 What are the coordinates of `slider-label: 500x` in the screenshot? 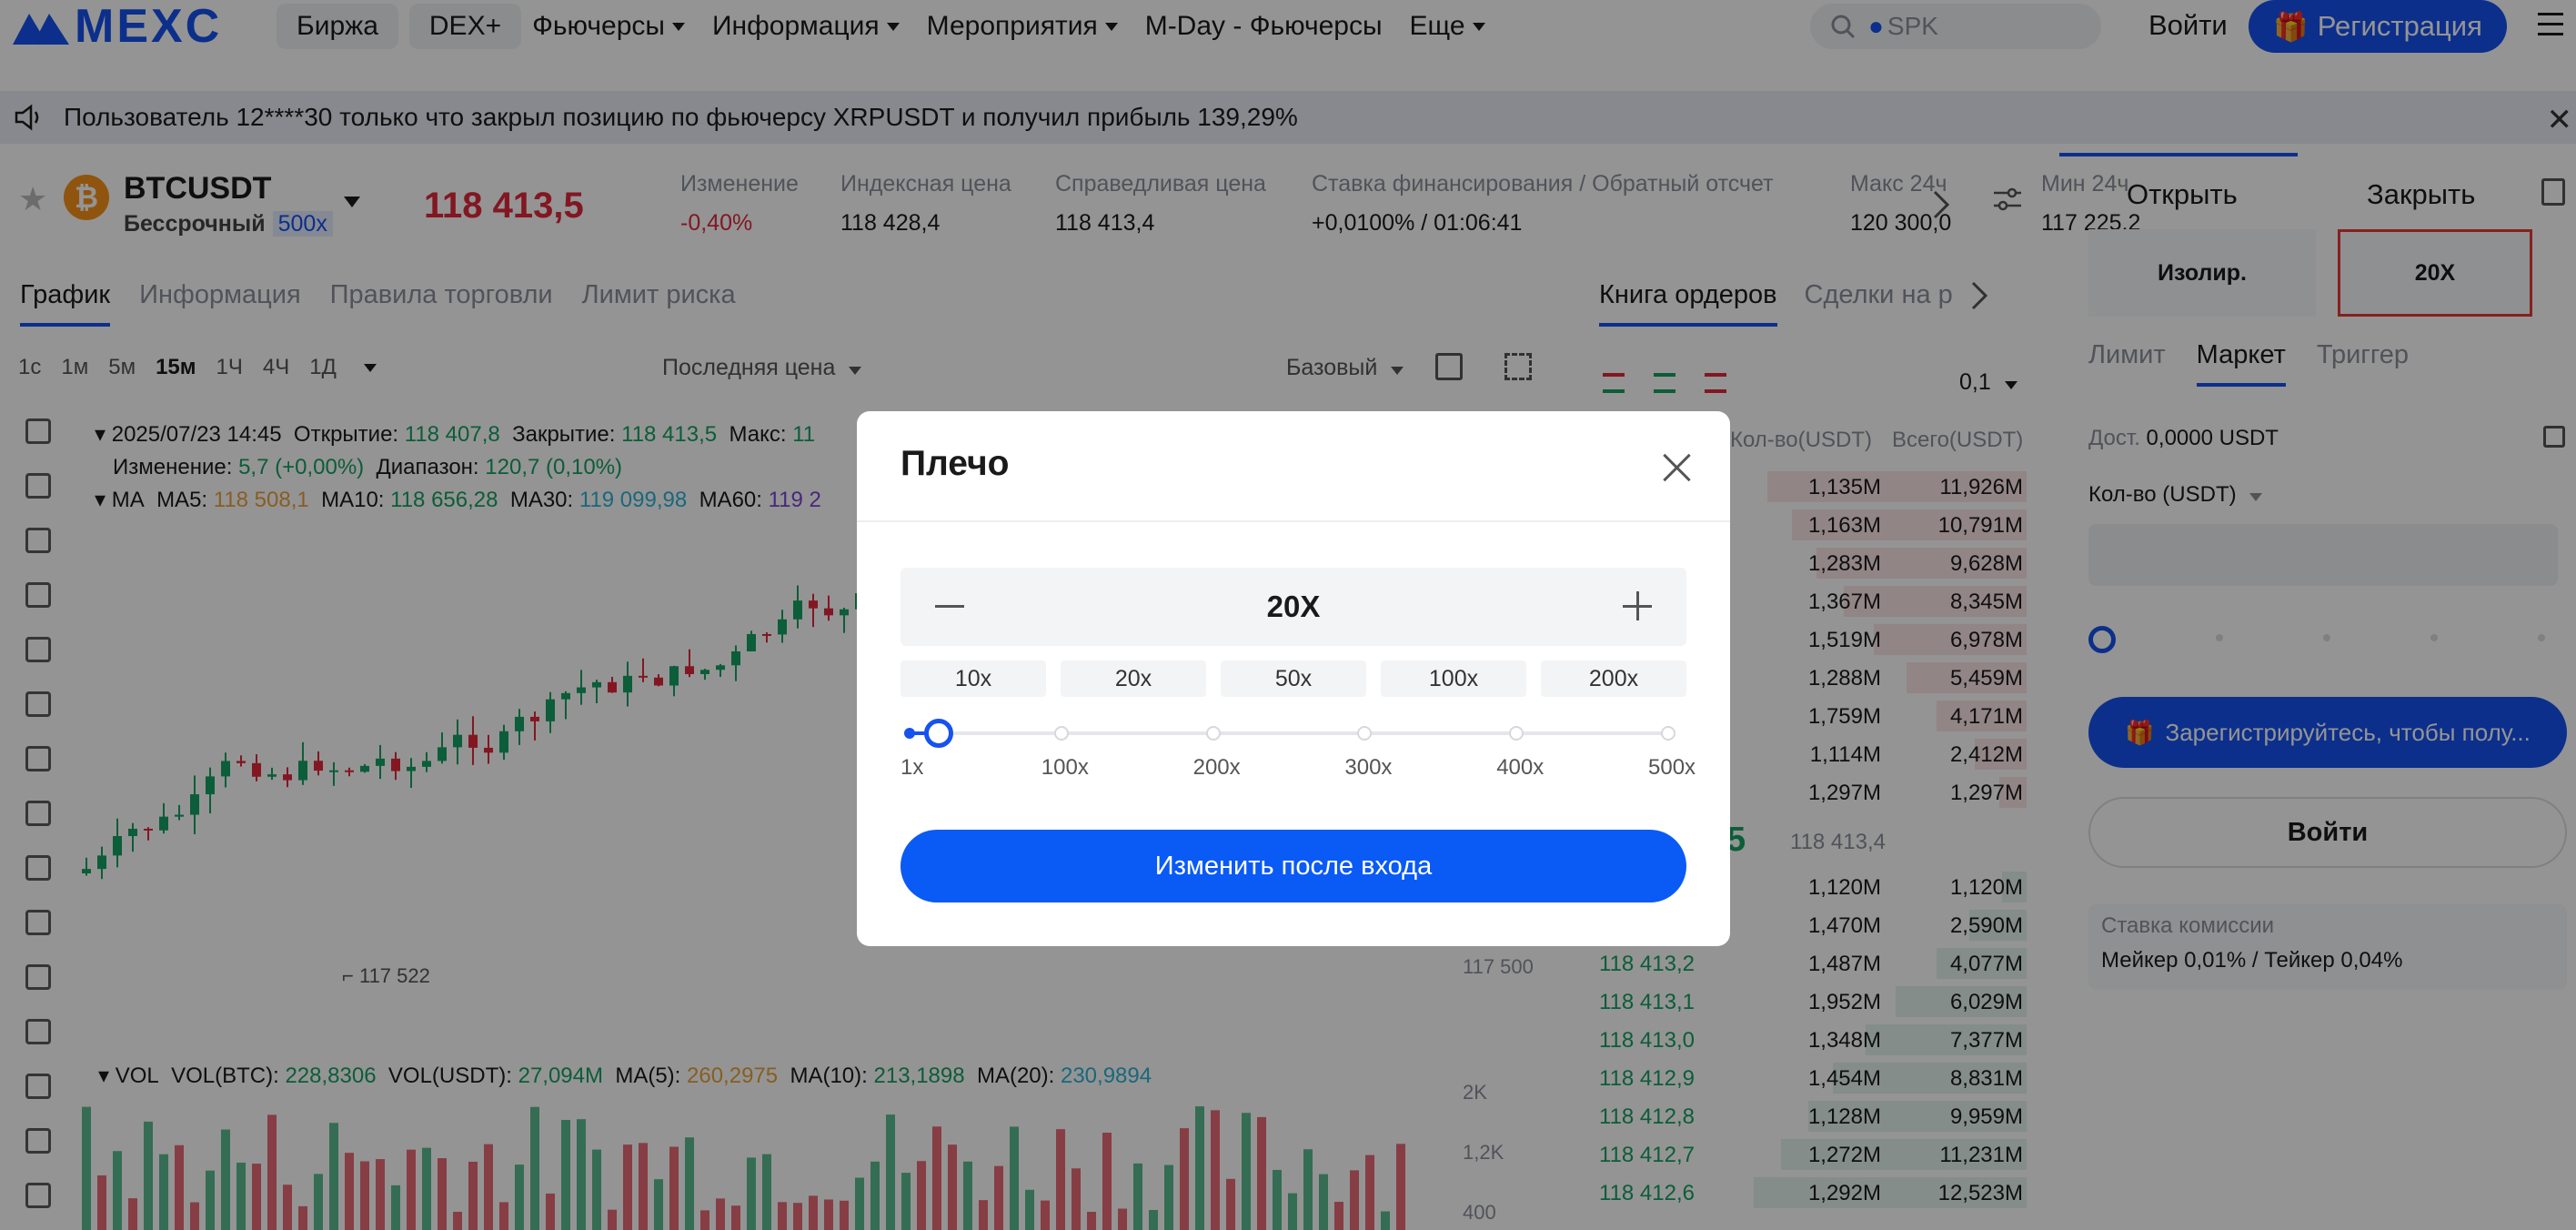 It's located at (1672, 767).